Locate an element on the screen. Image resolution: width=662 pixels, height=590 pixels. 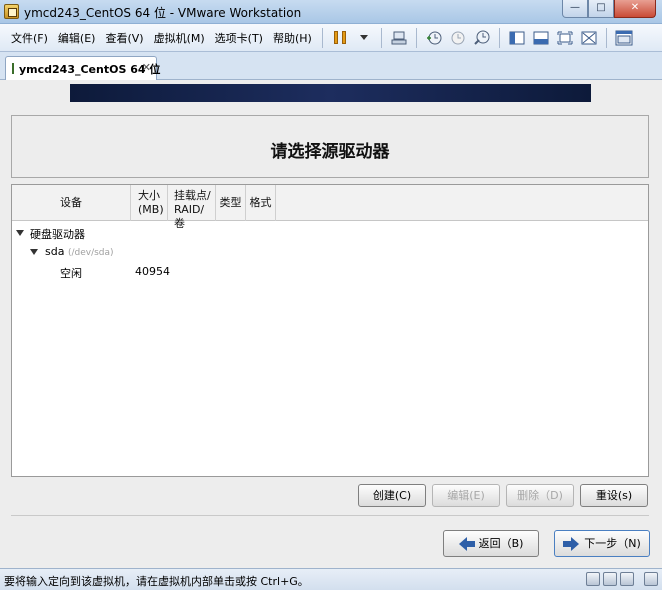
edit-button: 编辑(E) is located at coordinates (466, 495).